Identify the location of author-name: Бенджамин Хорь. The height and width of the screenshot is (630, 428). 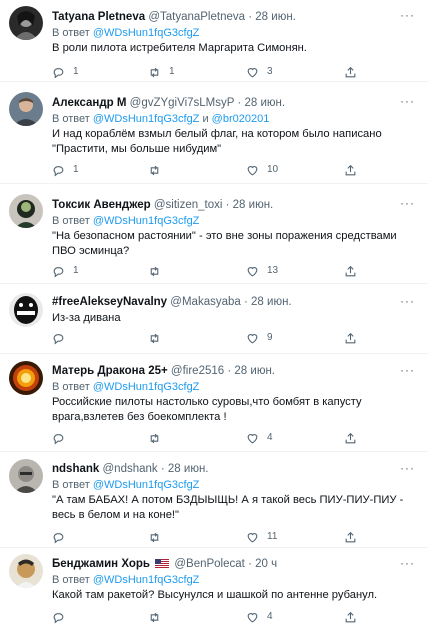
(101, 564).